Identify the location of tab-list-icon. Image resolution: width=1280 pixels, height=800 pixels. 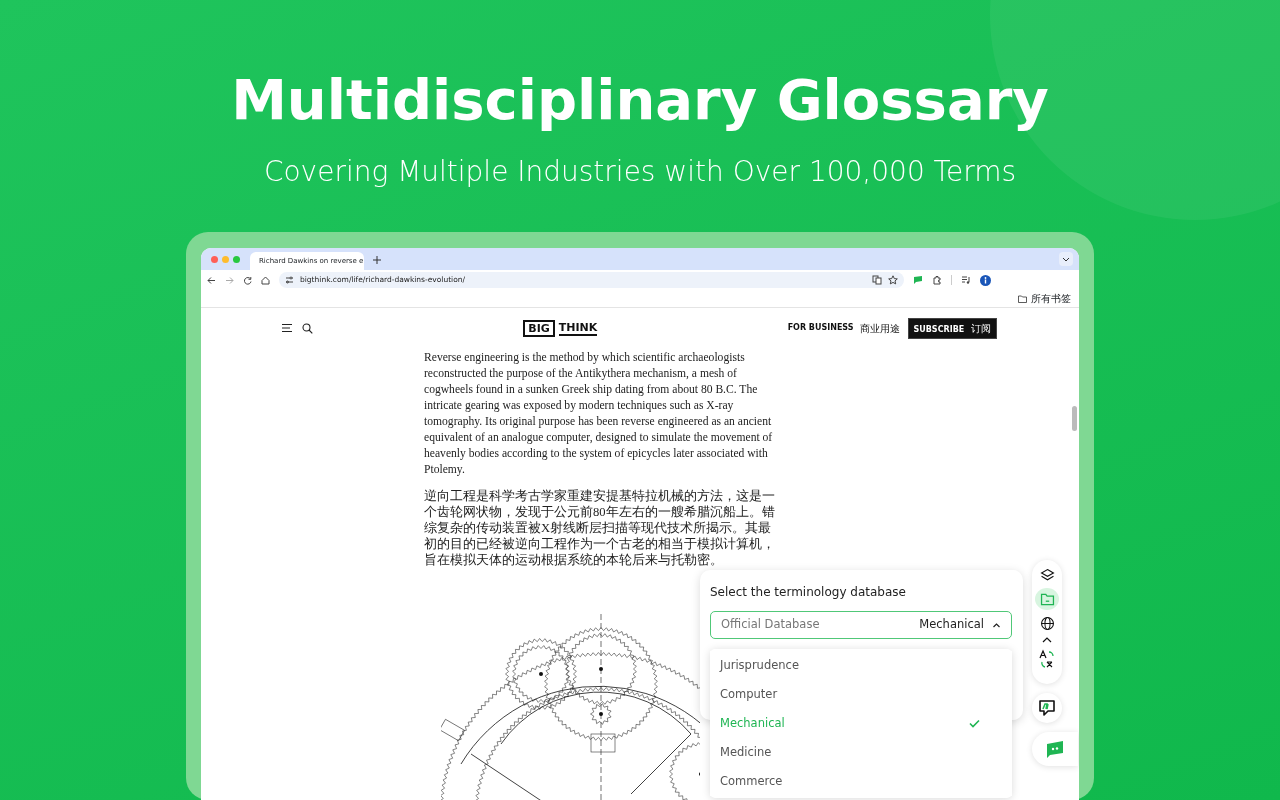
(1066, 259).